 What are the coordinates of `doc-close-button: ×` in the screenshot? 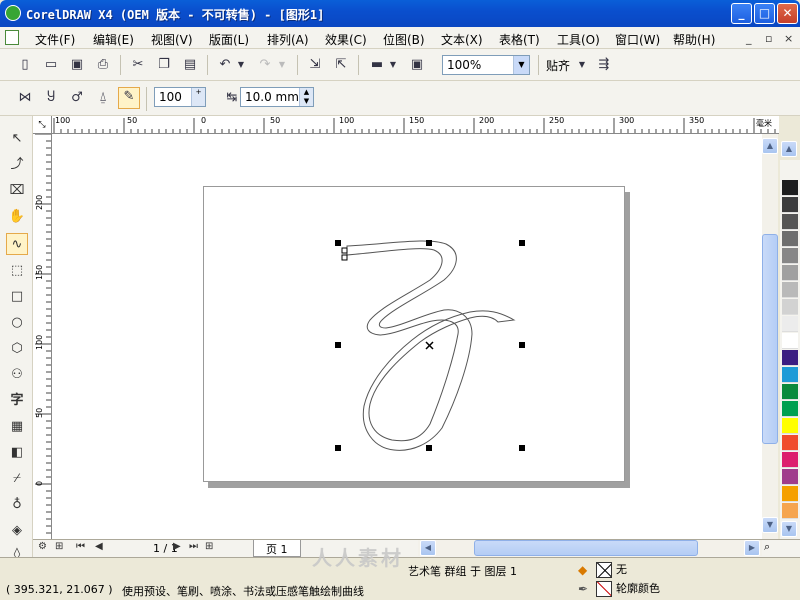 It's located at (788, 38).